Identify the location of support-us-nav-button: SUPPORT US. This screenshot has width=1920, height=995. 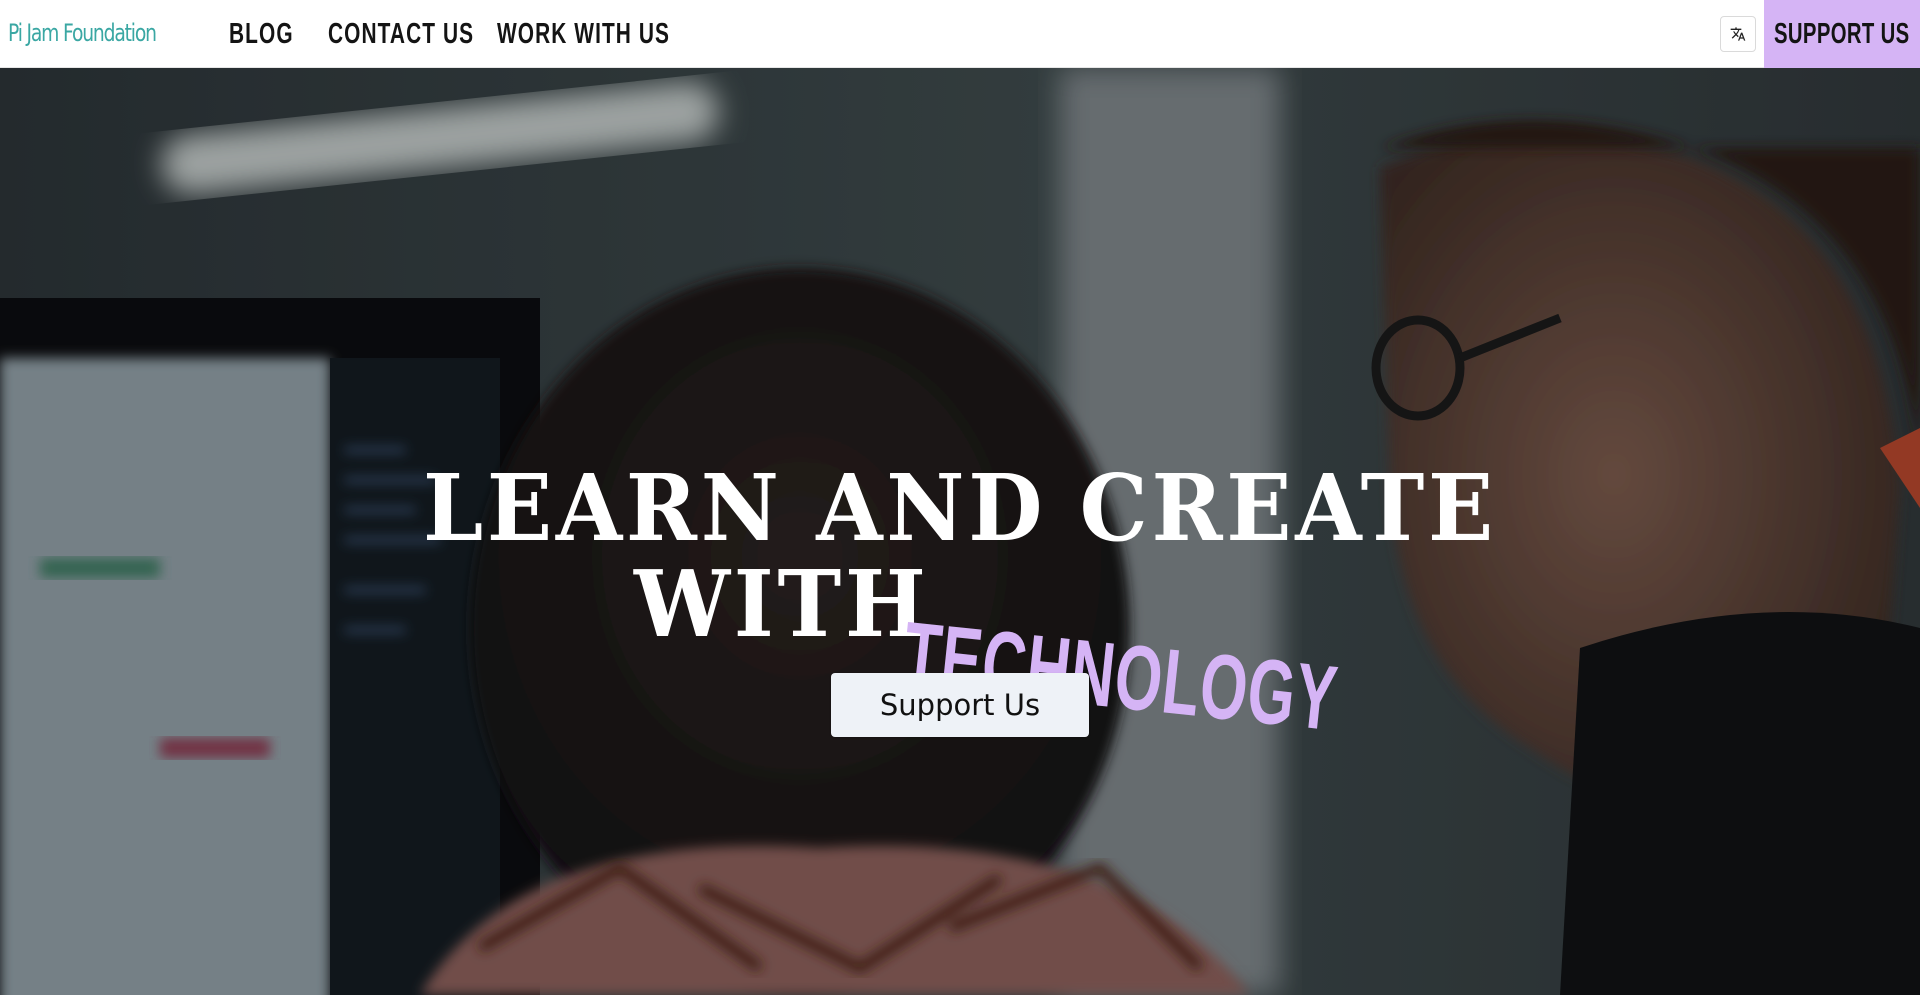
(1842, 34).